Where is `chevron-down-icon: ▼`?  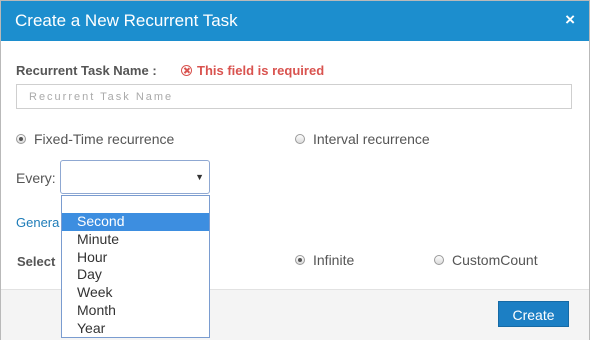 chevron-down-icon: ▼ is located at coordinates (199, 177).